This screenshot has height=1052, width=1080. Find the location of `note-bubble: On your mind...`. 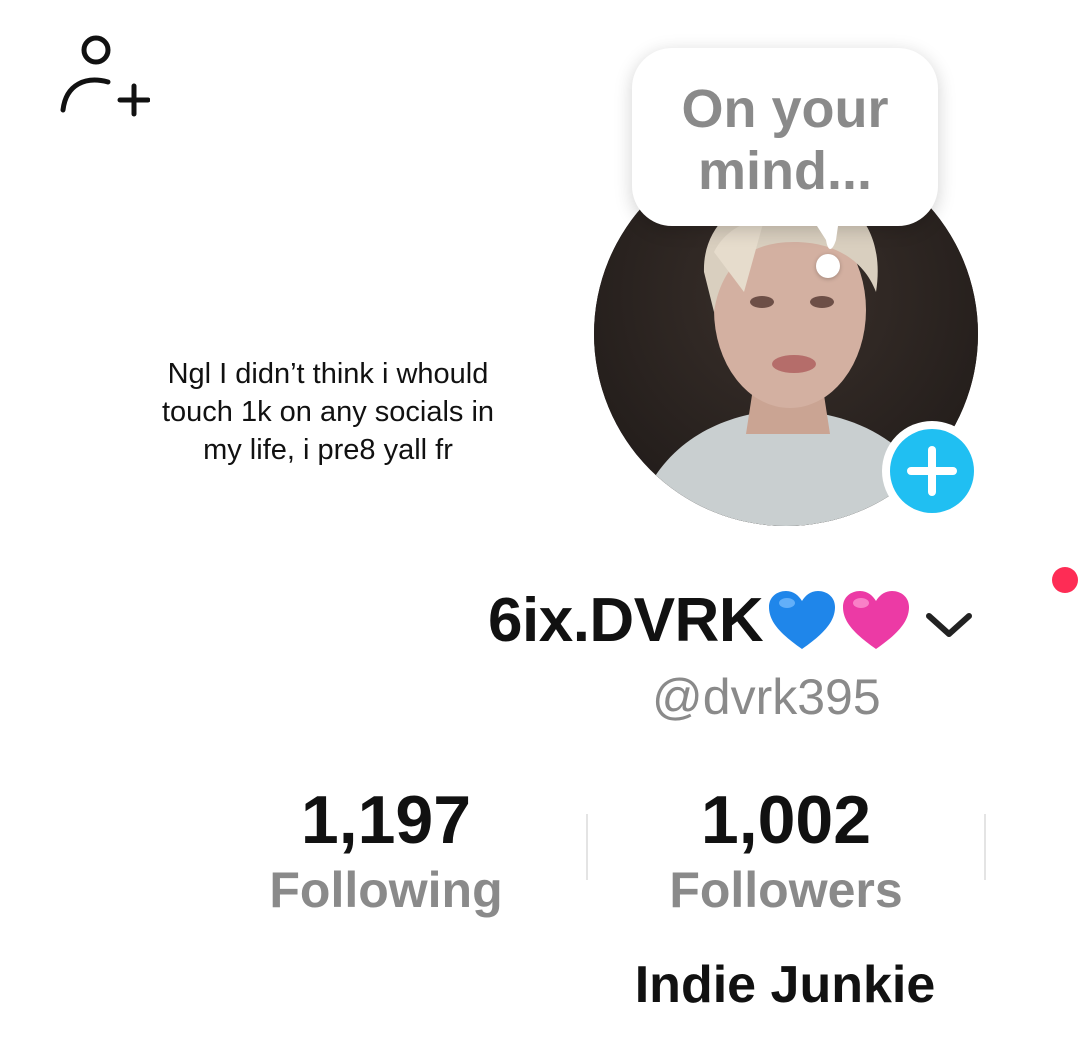

note-bubble: On your mind... is located at coordinates (785, 137).